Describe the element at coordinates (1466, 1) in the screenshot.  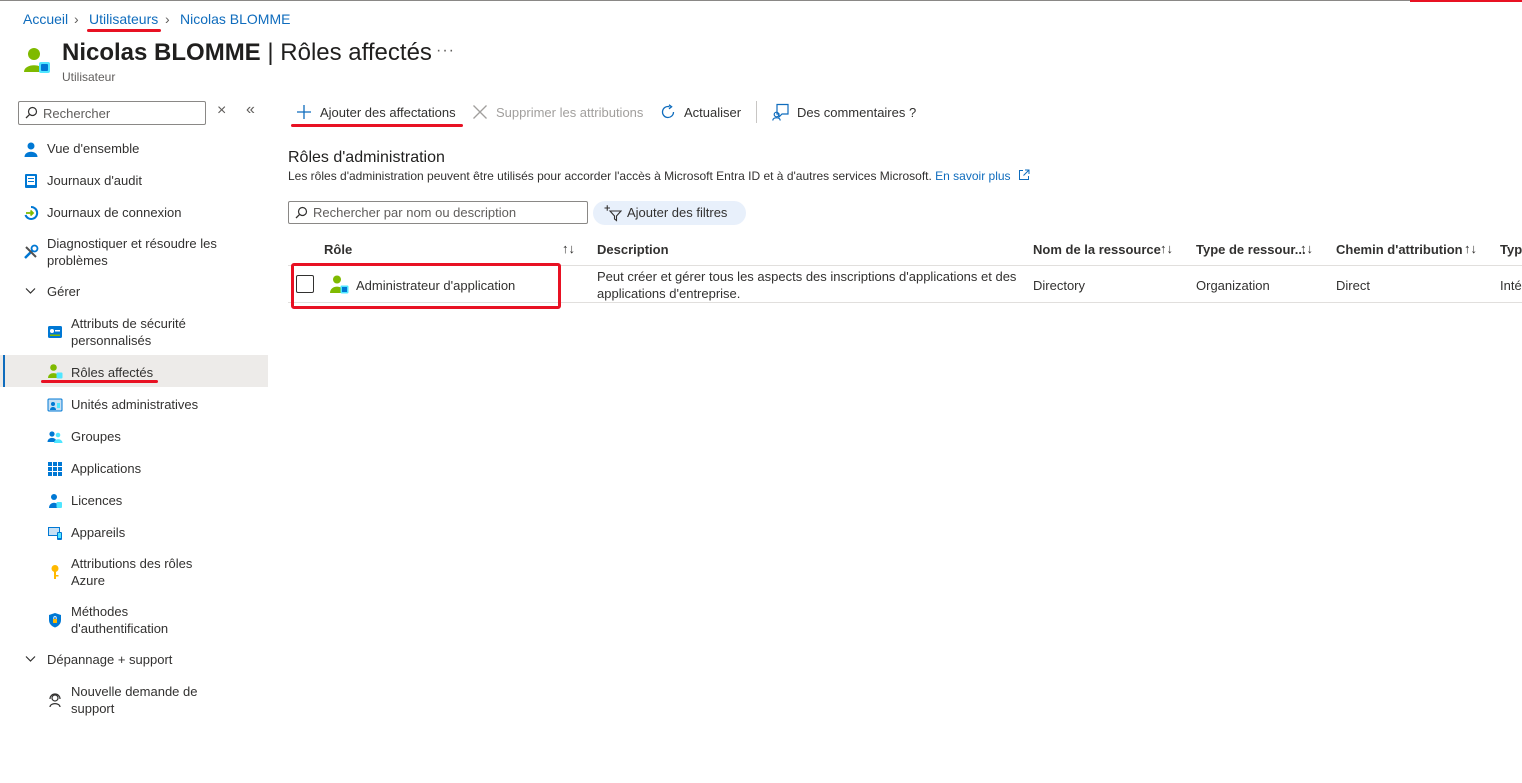
I see `top-red-accent` at that location.